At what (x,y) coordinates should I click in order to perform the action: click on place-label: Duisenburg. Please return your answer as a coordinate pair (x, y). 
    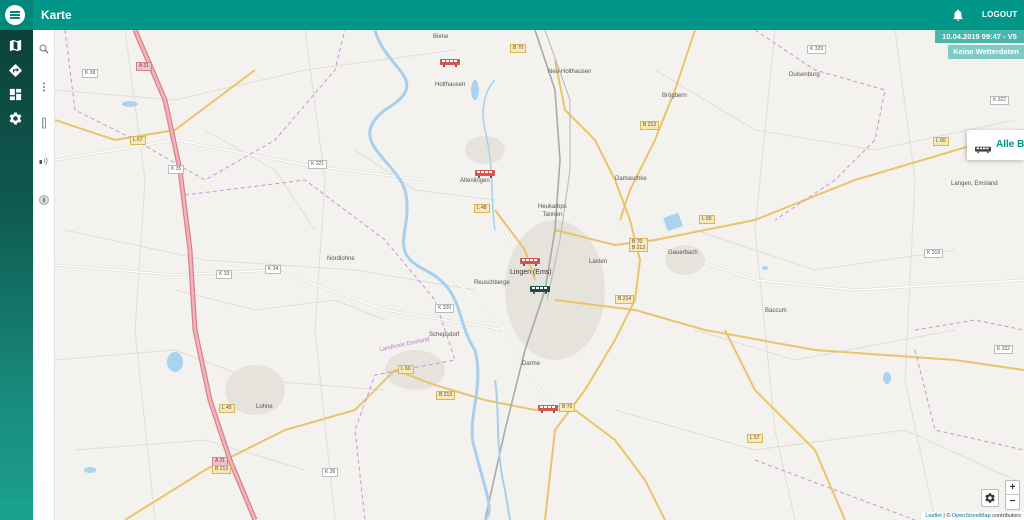
    Looking at the image, I should click on (804, 75).